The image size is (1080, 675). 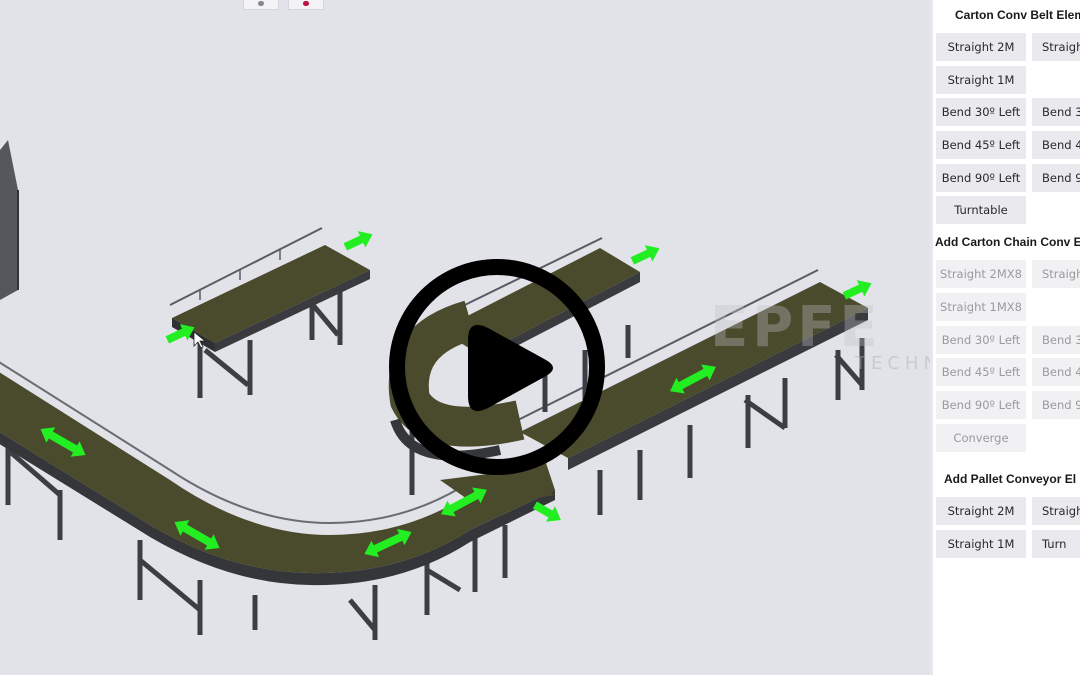 I want to click on section-title-chain: Add Carton Chain Conv E, so click(x=1007, y=242).